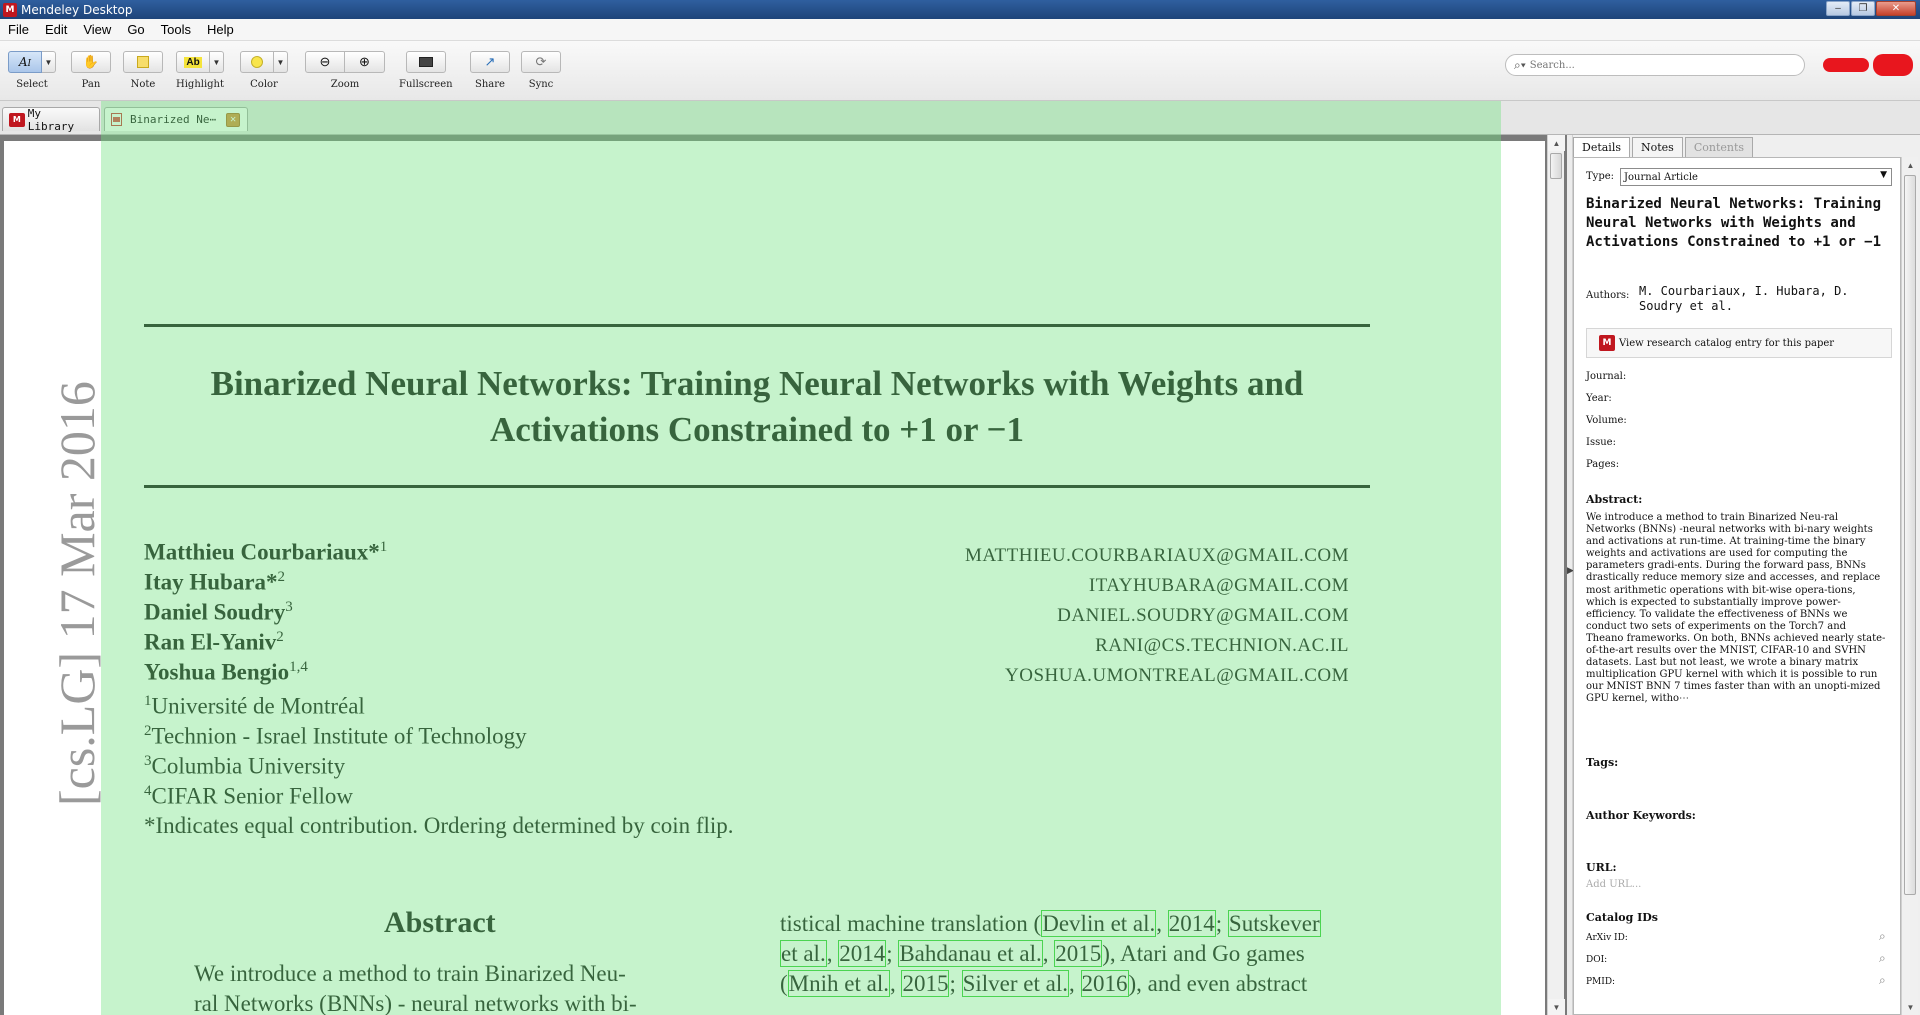 Image resolution: width=1920 pixels, height=1015 pixels. I want to click on year-label: Year:, so click(1599, 398).